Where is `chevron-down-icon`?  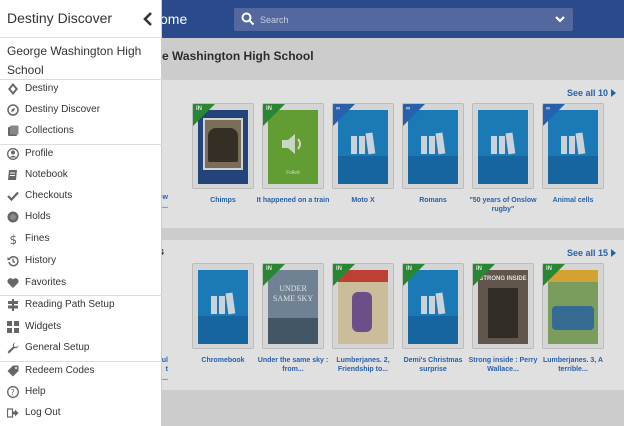
chevron-down-icon is located at coordinates (560, 19).